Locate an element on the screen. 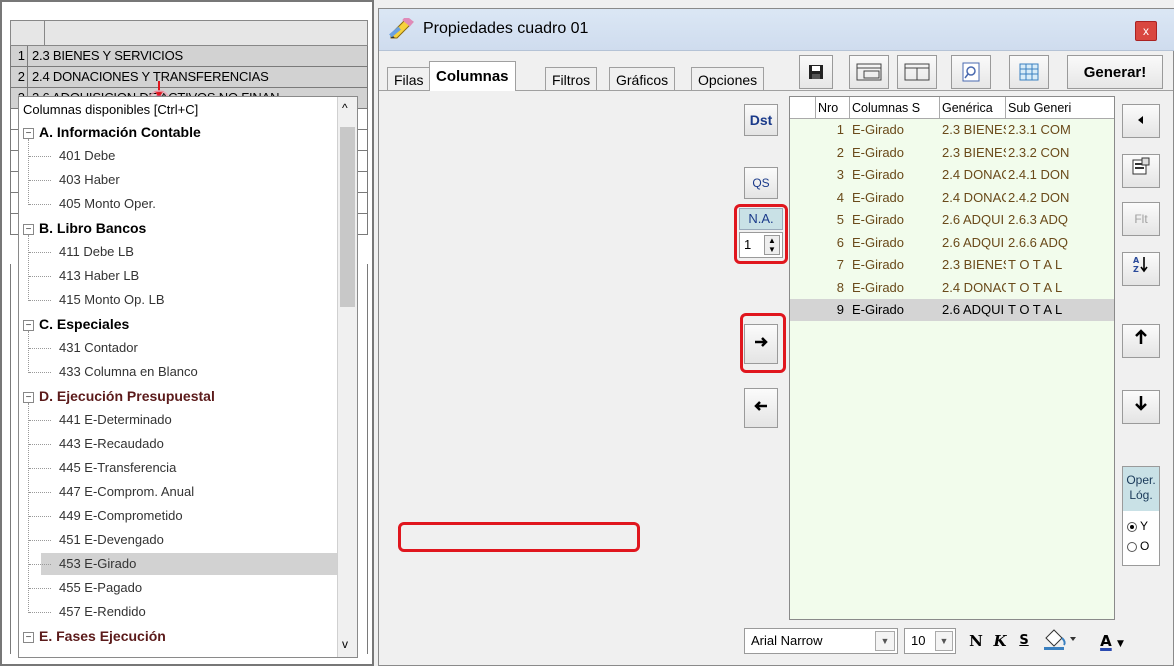  radio-y: Y is located at coordinates (1137, 526).